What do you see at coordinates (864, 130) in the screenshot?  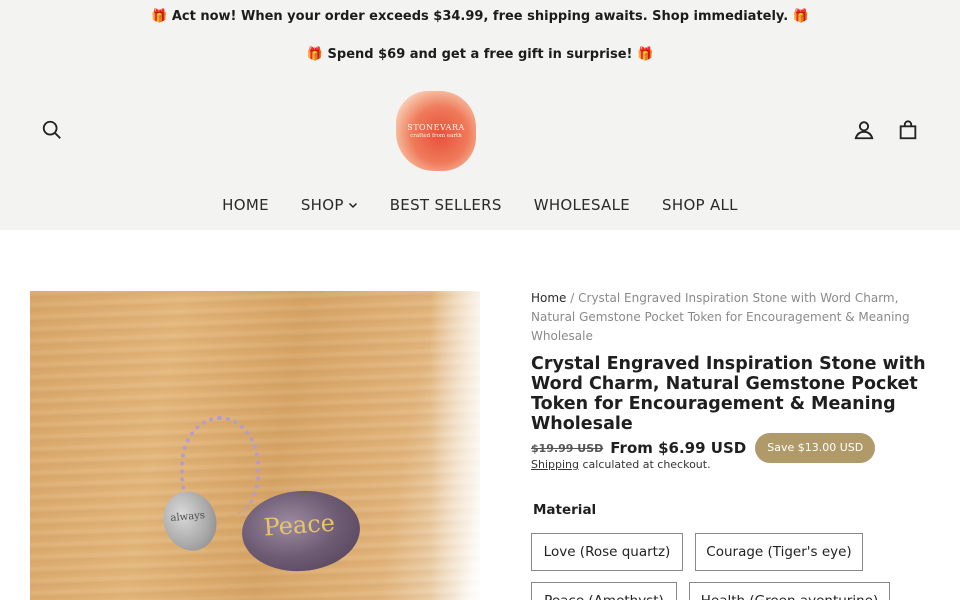 I see `user-icon` at bounding box center [864, 130].